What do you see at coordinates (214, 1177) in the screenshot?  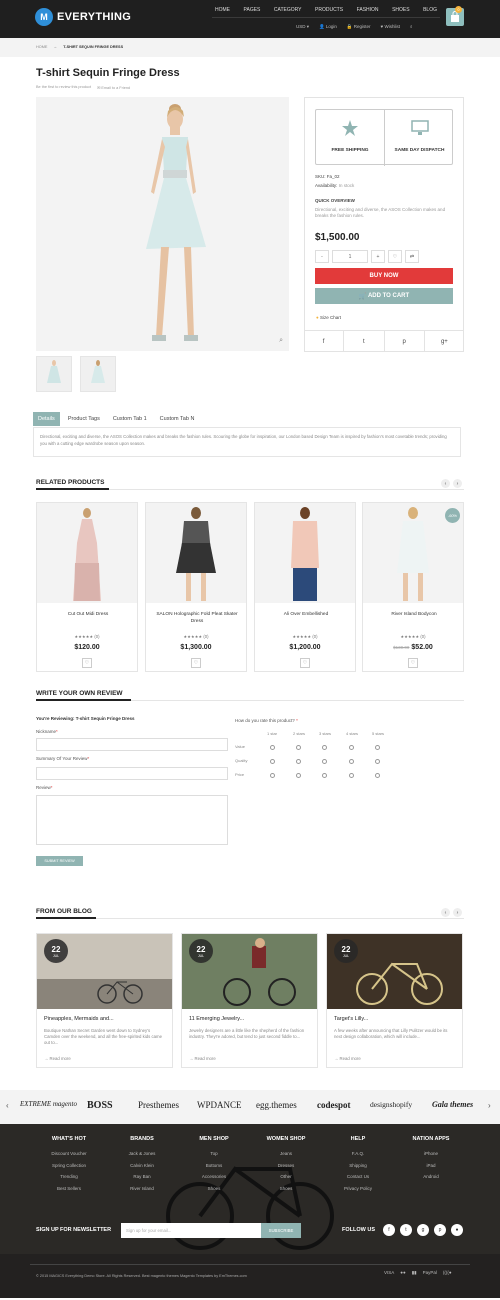 I see `footer-link: Accessories` at bounding box center [214, 1177].